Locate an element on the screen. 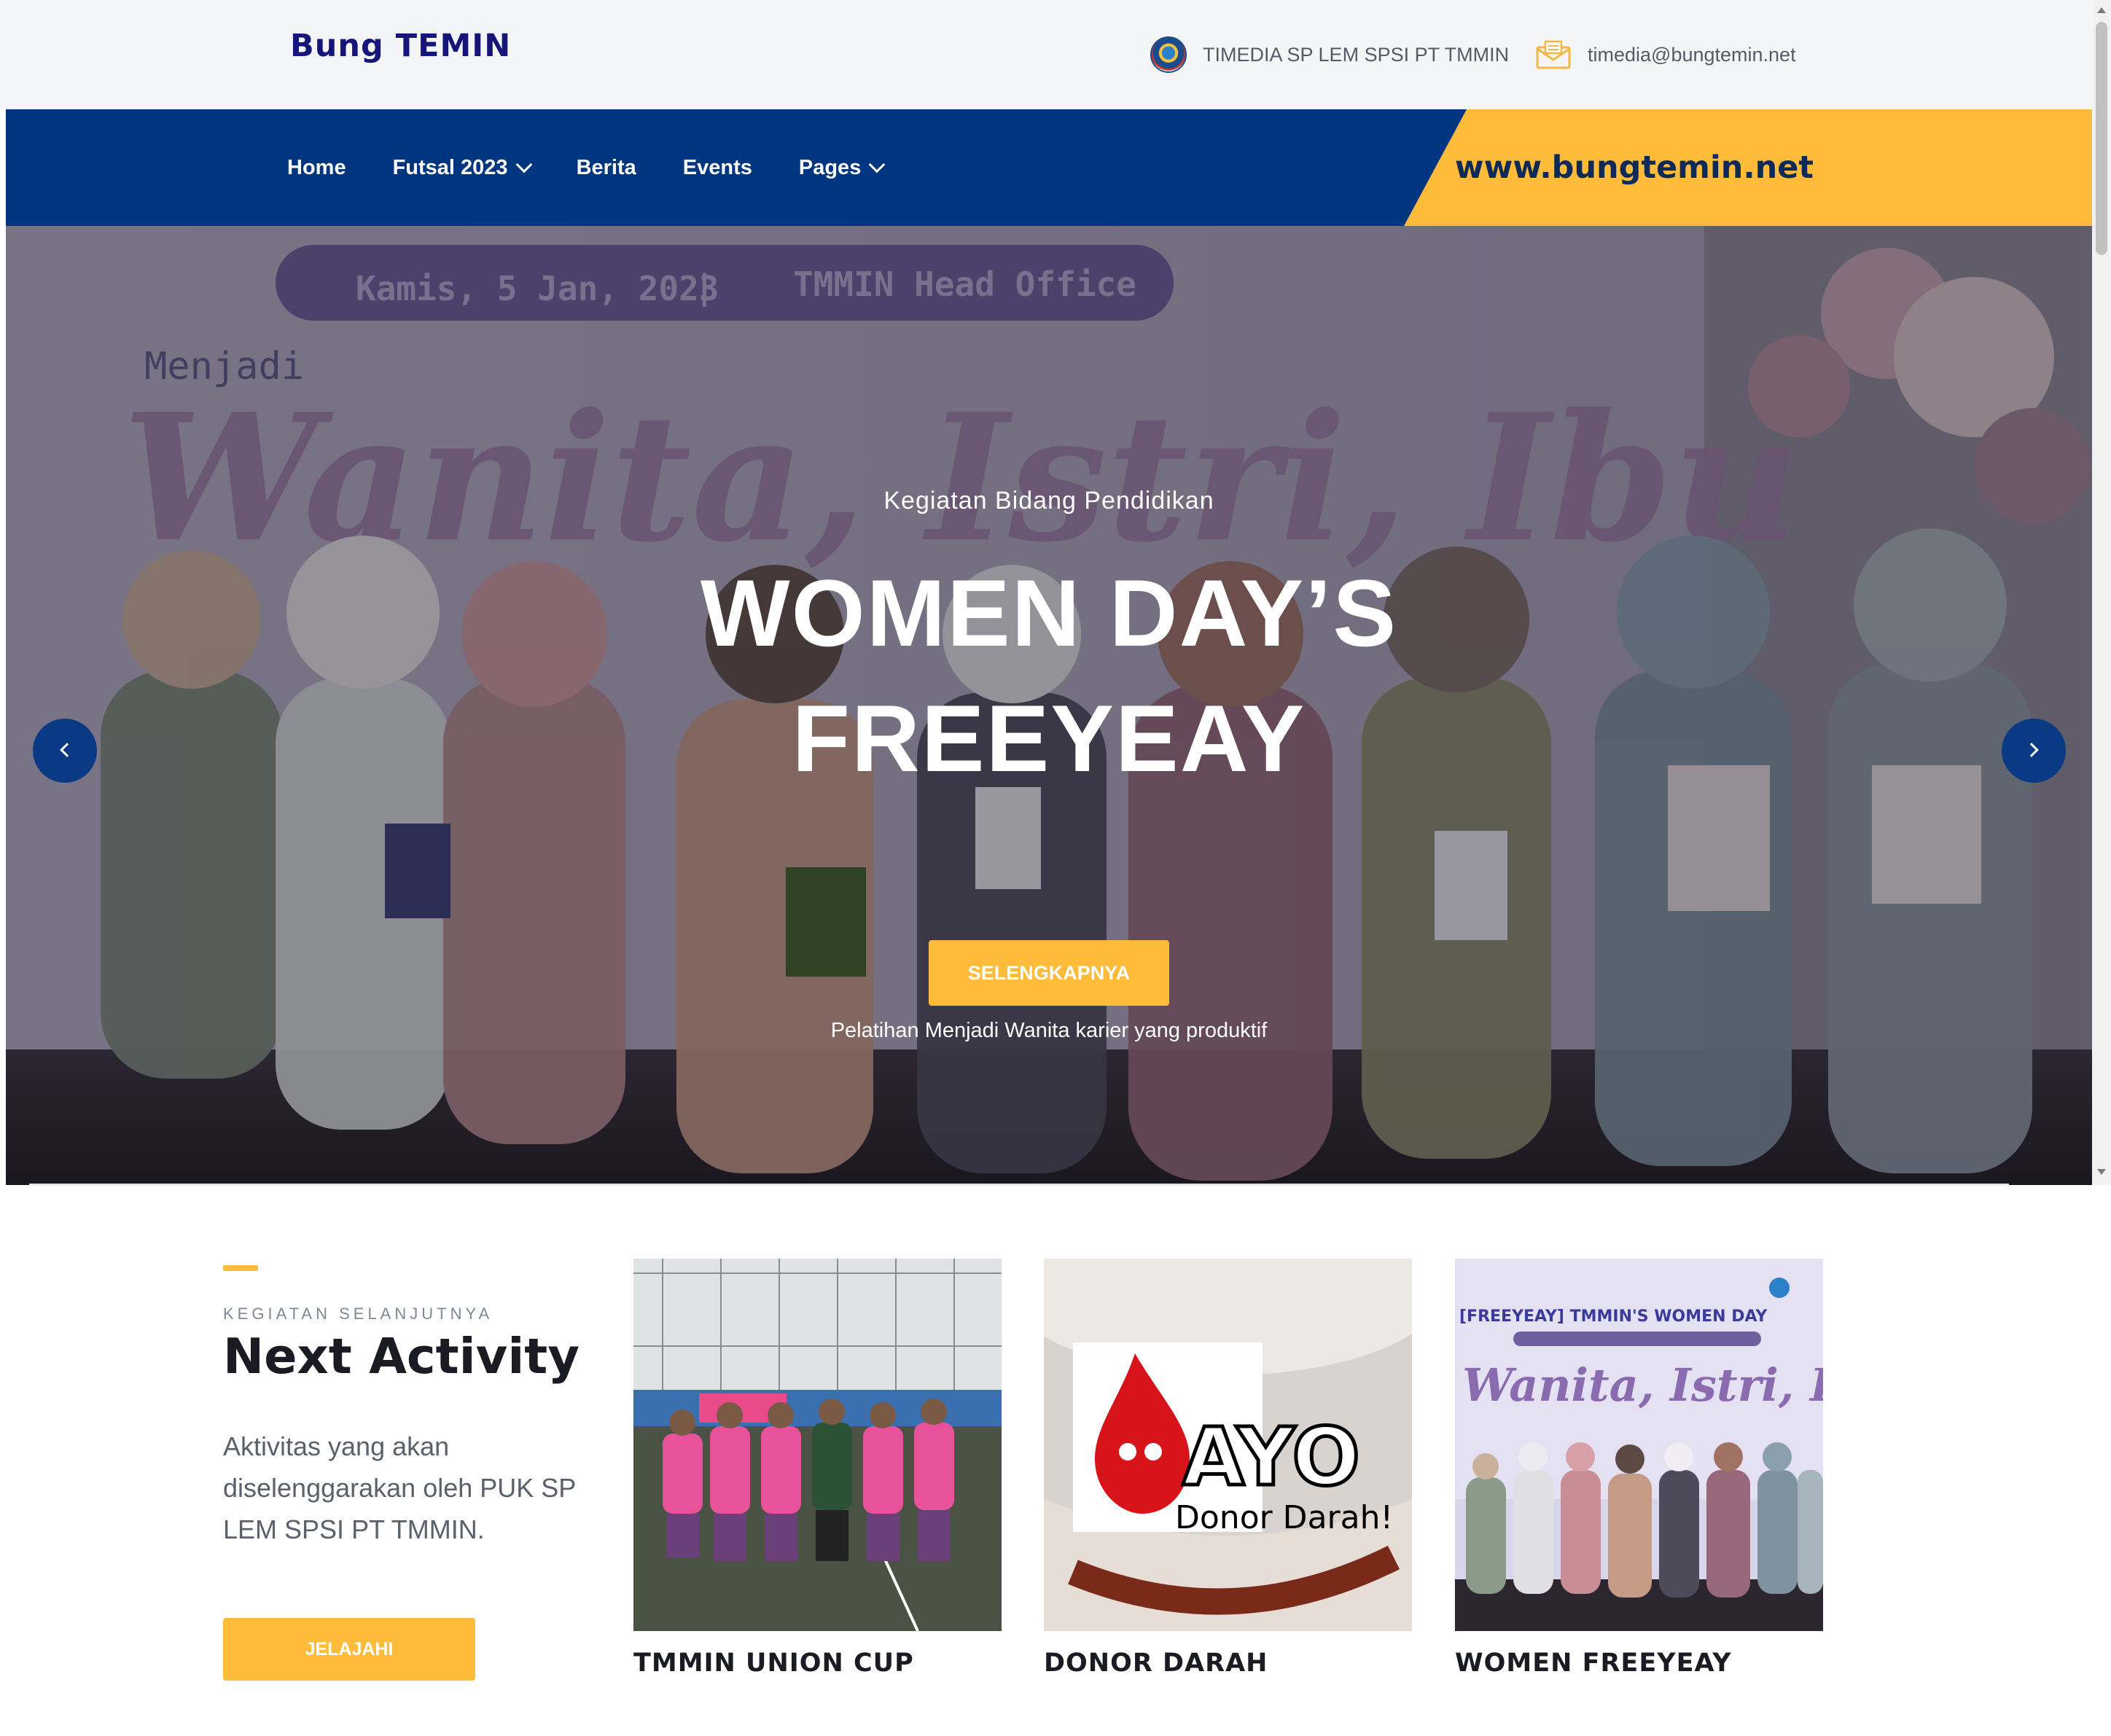 This screenshot has height=1736, width=2111. activity-card-title: DONOR DARAH is located at coordinates (1228, 1663).